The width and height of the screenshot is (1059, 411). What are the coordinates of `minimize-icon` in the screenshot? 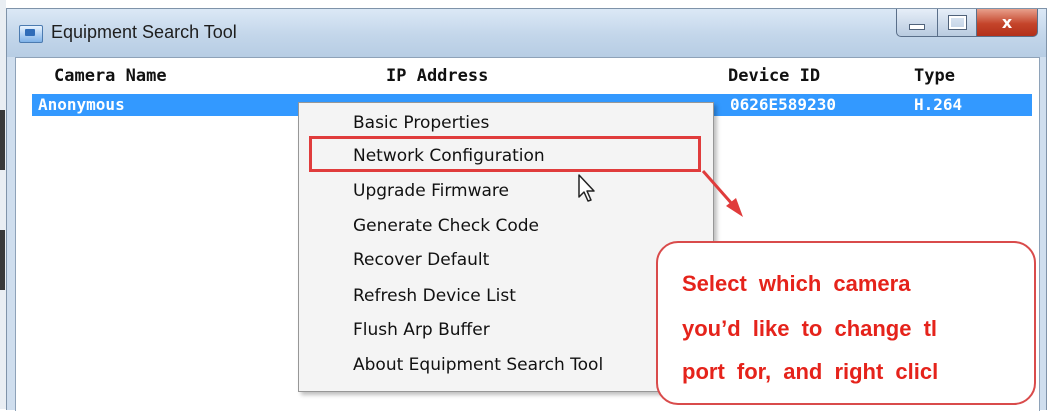 It's located at (917, 26).